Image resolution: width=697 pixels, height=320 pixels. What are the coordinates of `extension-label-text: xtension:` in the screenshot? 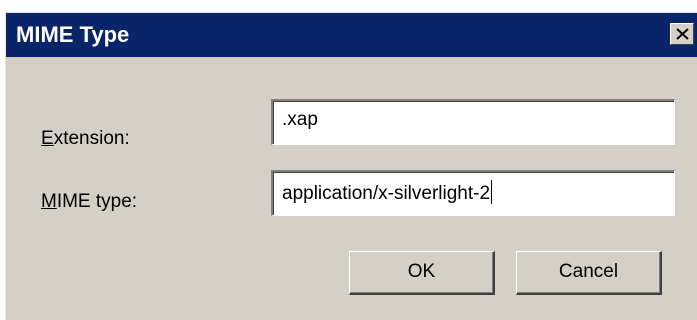 It's located at (91, 138).